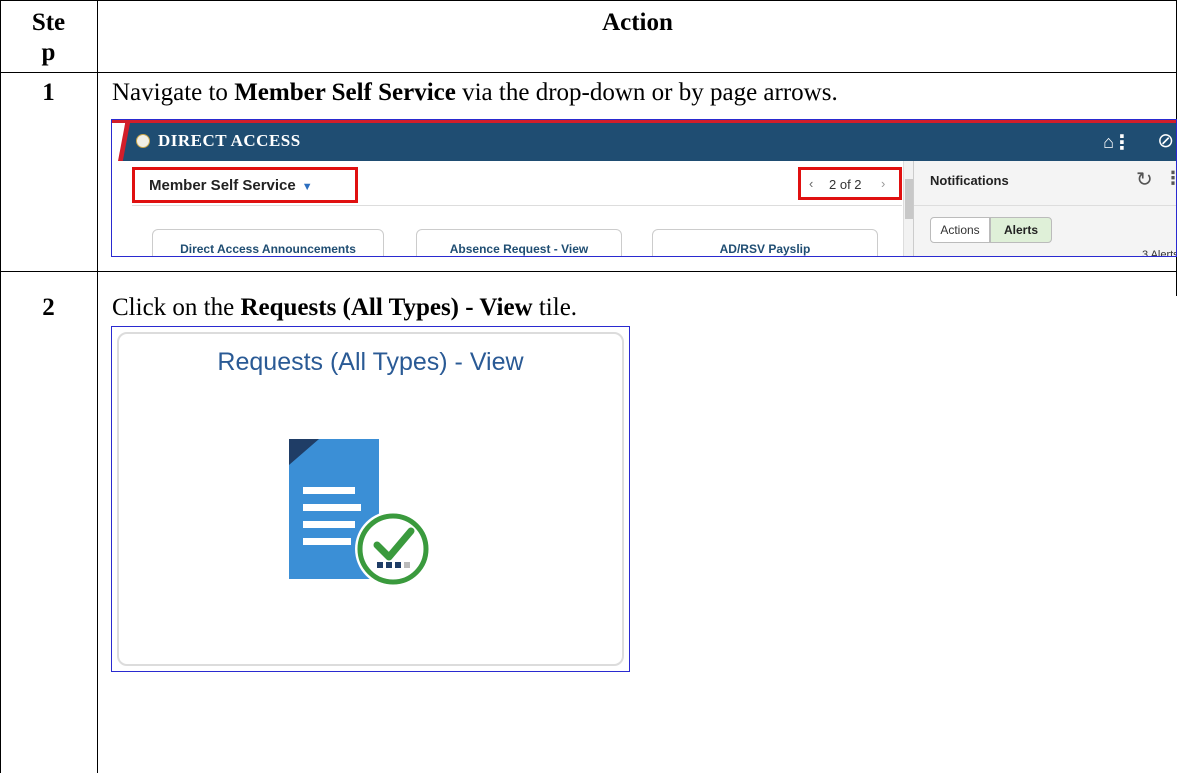 This screenshot has width=1177, height=773. What do you see at coordinates (48, 22) in the screenshot?
I see `header-step-line1: Ste` at bounding box center [48, 22].